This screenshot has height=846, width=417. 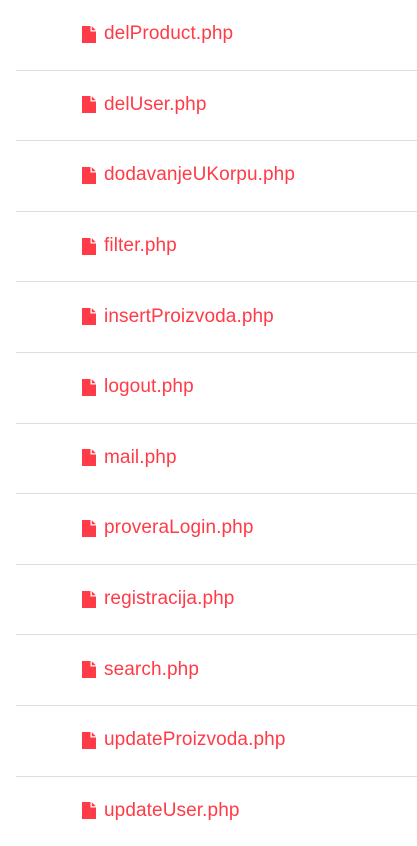 I want to click on list-item: proveraLogin.php, so click(x=208, y=528).